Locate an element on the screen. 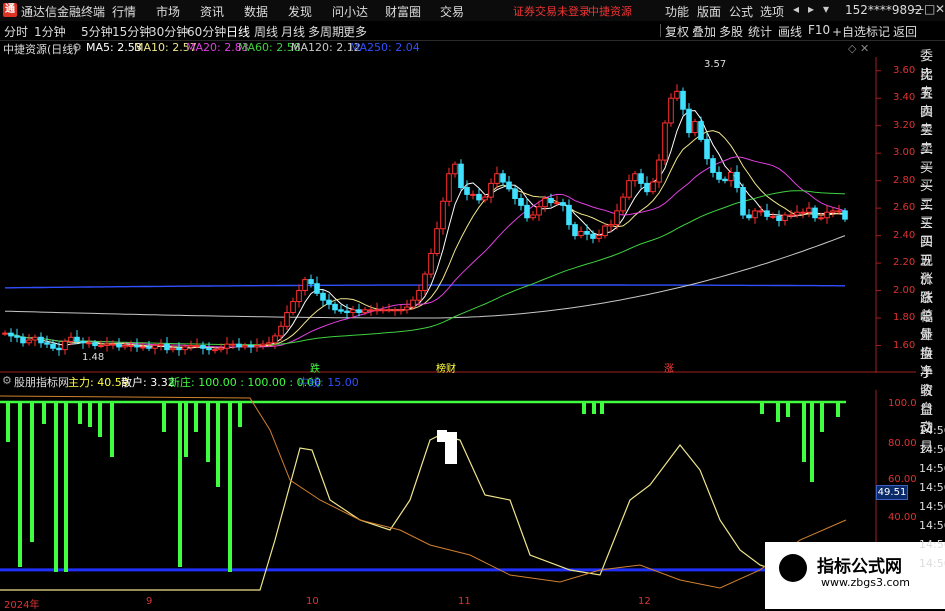  menu-gongshi: 公式 is located at coordinates (741, 11).